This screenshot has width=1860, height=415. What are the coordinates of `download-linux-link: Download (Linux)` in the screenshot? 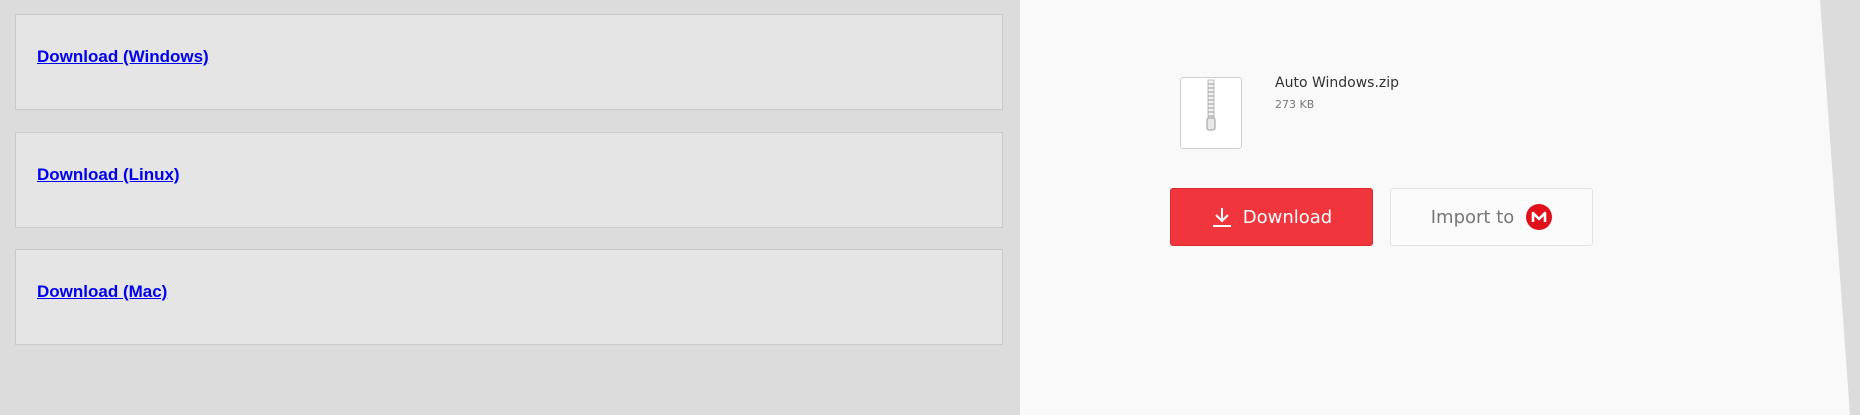 It's located at (108, 175).